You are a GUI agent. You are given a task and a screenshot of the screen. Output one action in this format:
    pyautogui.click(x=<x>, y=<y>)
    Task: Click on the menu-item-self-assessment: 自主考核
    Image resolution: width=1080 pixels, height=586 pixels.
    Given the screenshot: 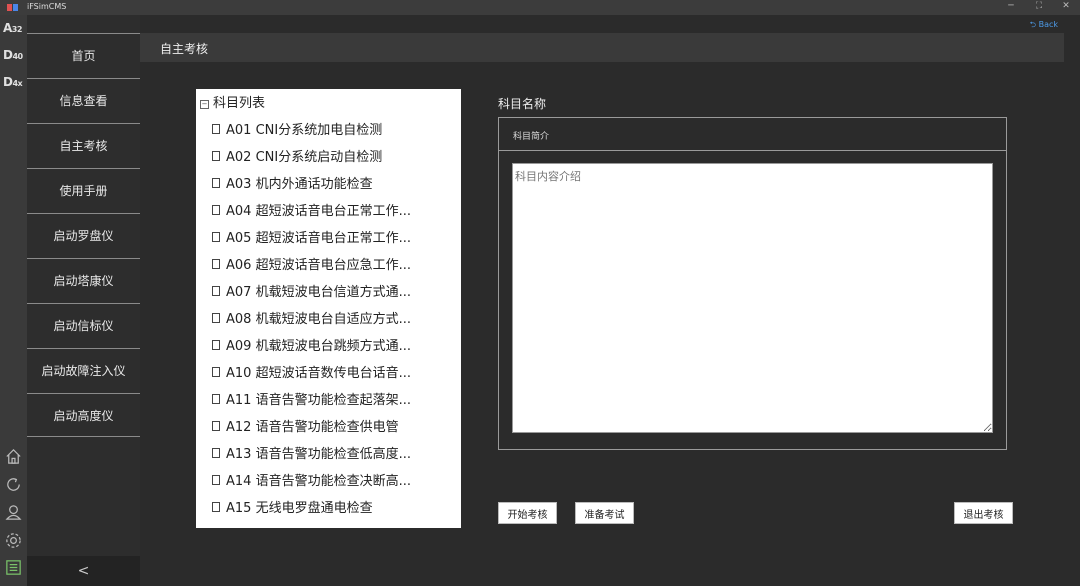 What is the action you would take?
    pyautogui.click(x=83, y=145)
    